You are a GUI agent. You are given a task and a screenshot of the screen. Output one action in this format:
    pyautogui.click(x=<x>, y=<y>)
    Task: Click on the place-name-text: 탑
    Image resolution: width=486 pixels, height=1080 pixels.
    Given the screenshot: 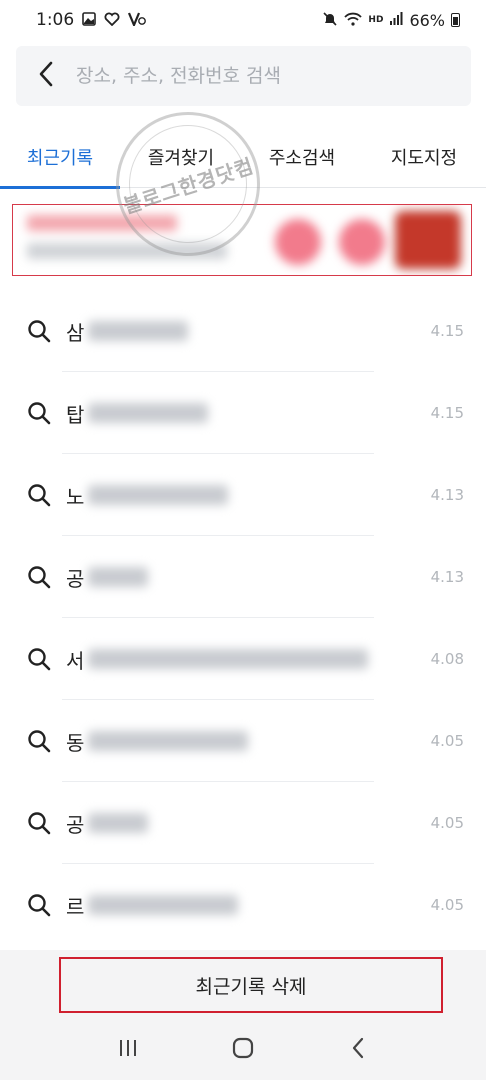 What is the action you would take?
    pyautogui.click(x=75, y=414)
    